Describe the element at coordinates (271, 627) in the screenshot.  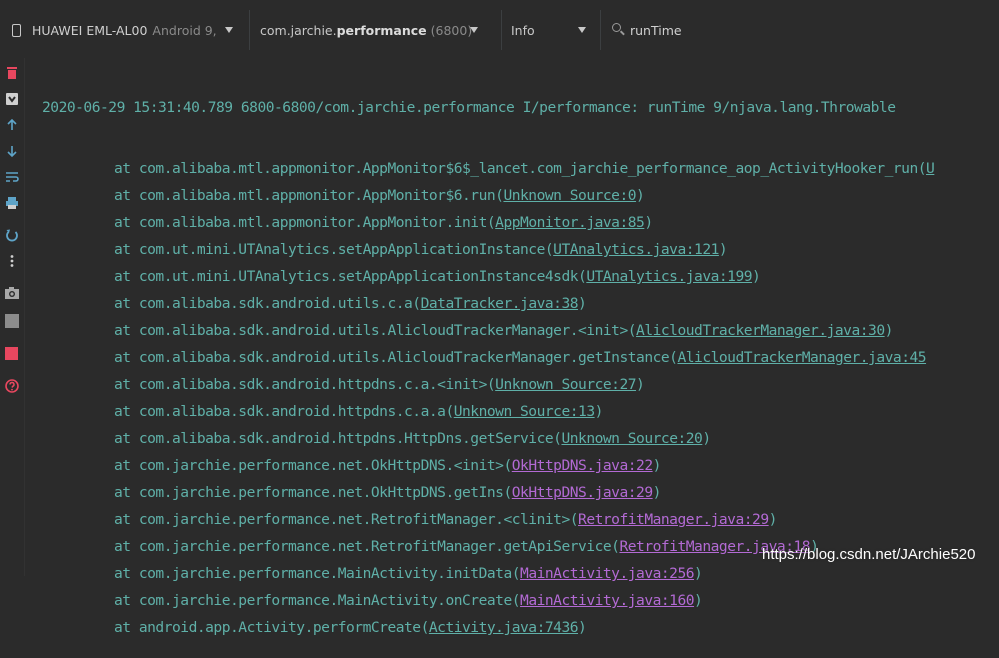
I see `stack-frame-method: at android.app.Activity.performCreate(` at that location.